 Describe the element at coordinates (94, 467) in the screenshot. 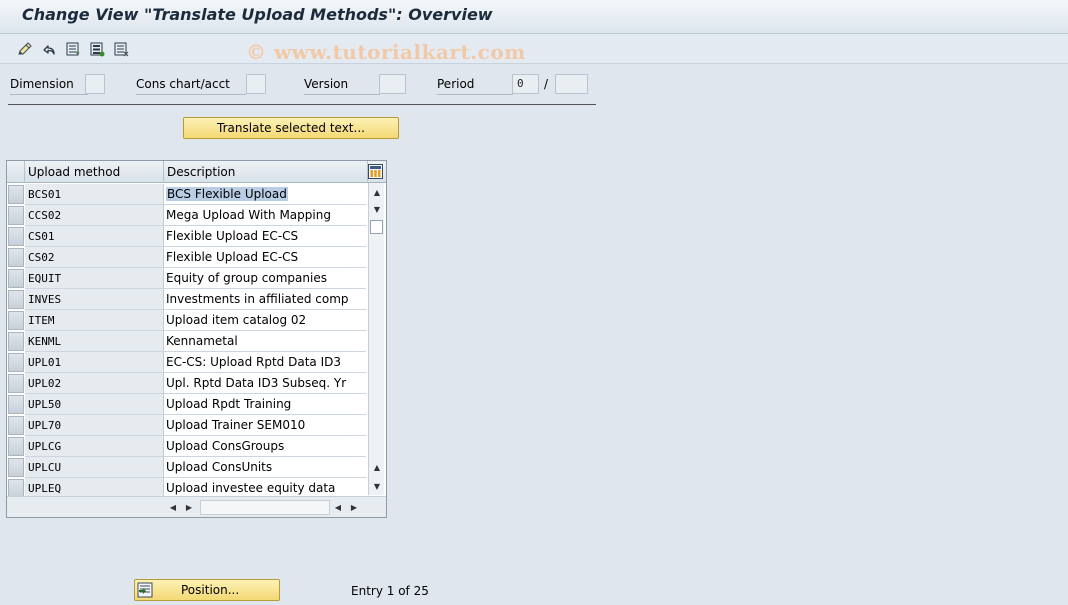

I see `upload-method-cell: UPLCU` at that location.